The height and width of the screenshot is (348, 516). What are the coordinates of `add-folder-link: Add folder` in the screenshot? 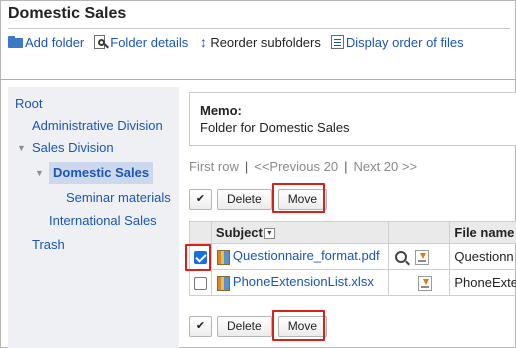 It's located at (46, 42).